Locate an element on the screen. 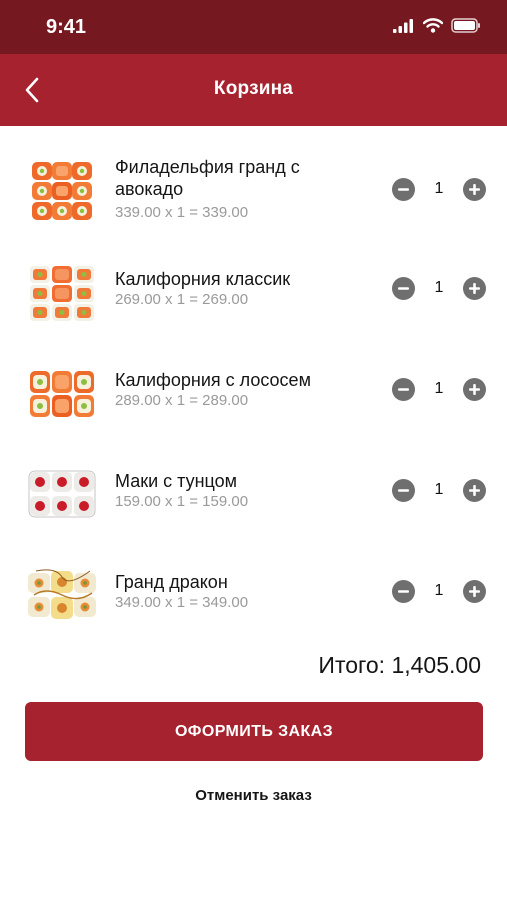 The width and height of the screenshot is (507, 900). item-price: 339.00 x 1 = 339.00 is located at coordinates (182, 212).